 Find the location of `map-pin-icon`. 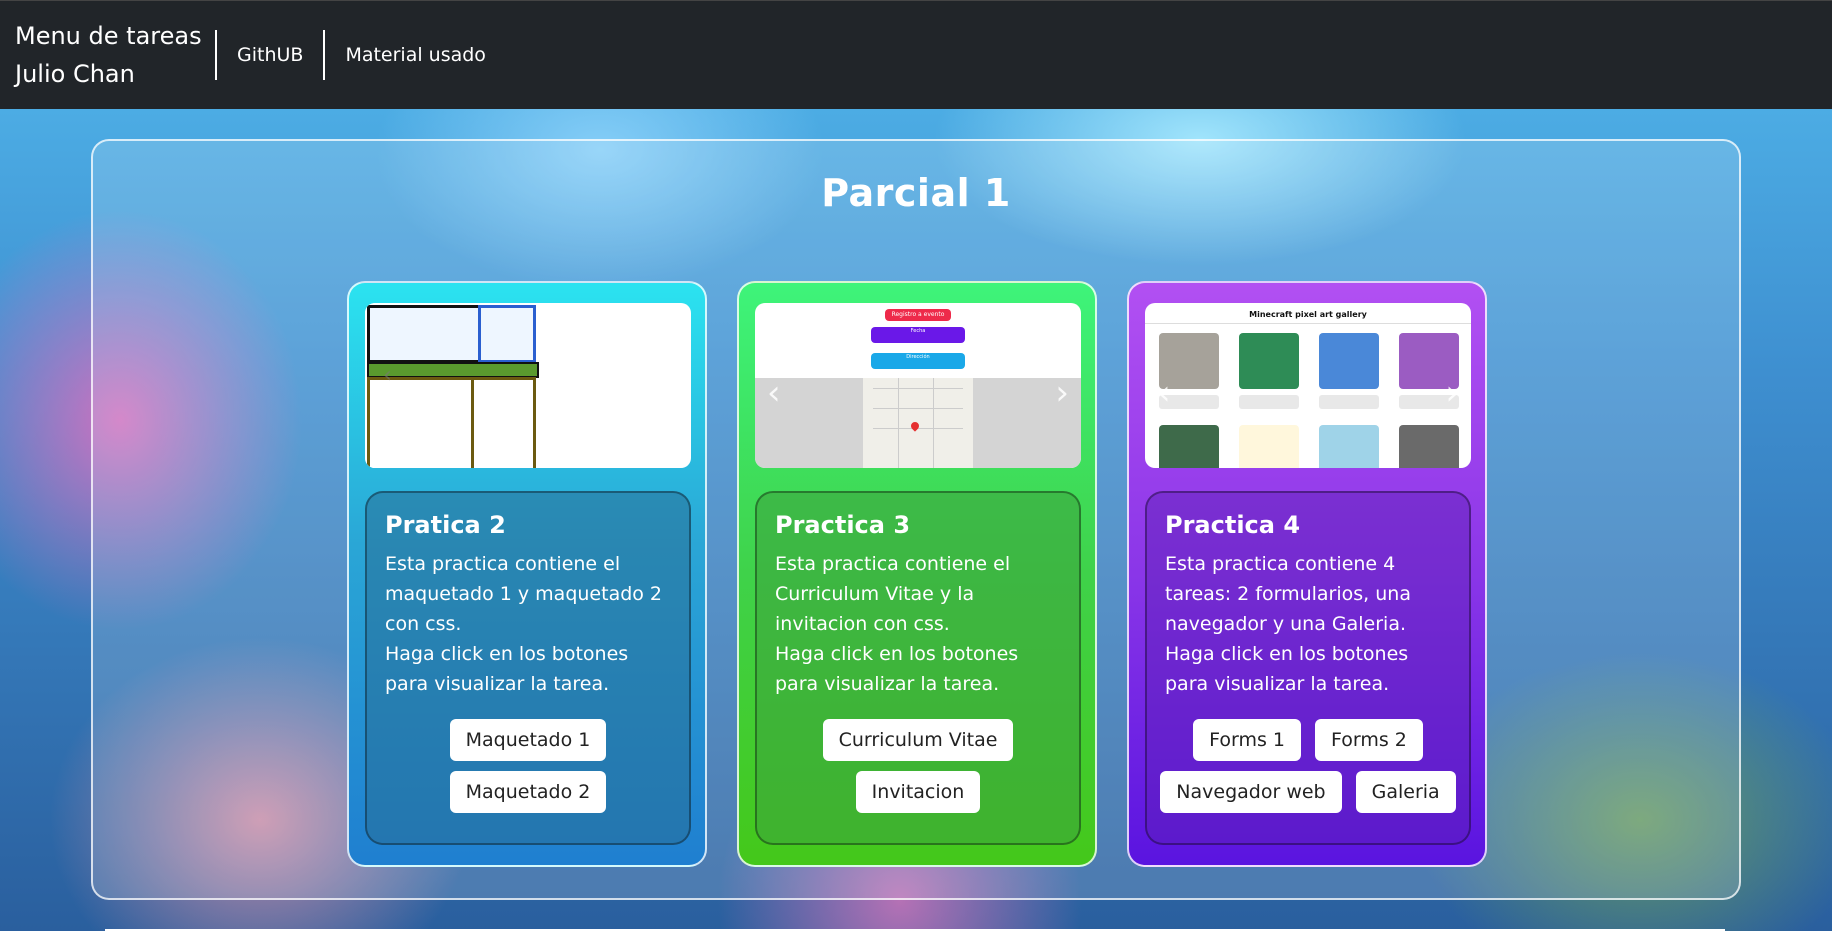

map-pin-icon is located at coordinates (915, 426).